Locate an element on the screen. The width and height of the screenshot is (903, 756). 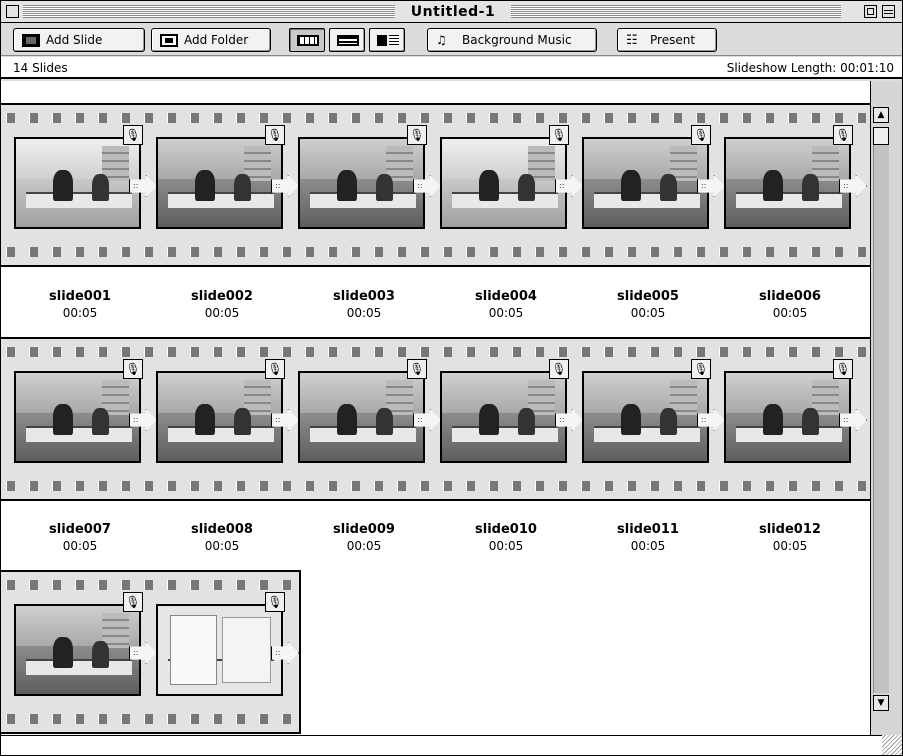
vertical-scrollbar: ▲ ▼ is located at coordinates (886, 408).